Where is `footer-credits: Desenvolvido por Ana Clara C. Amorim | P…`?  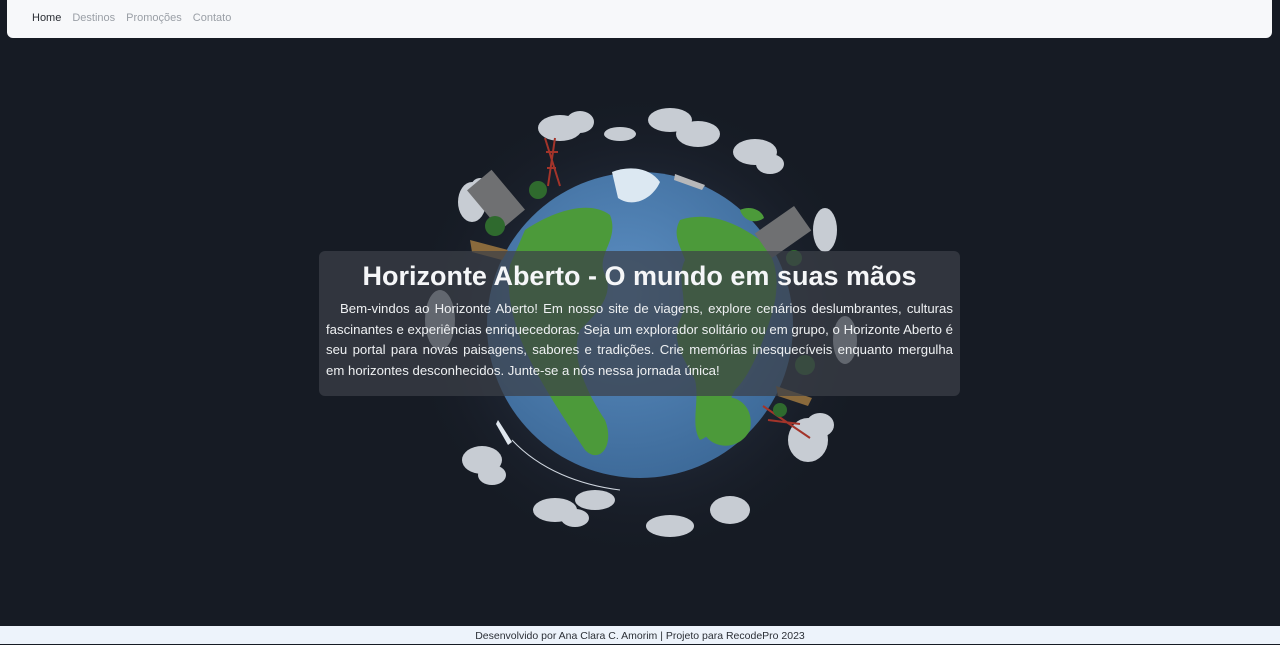
footer-credits: Desenvolvido por Ana Clara C. Amorim | P… is located at coordinates (640, 636).